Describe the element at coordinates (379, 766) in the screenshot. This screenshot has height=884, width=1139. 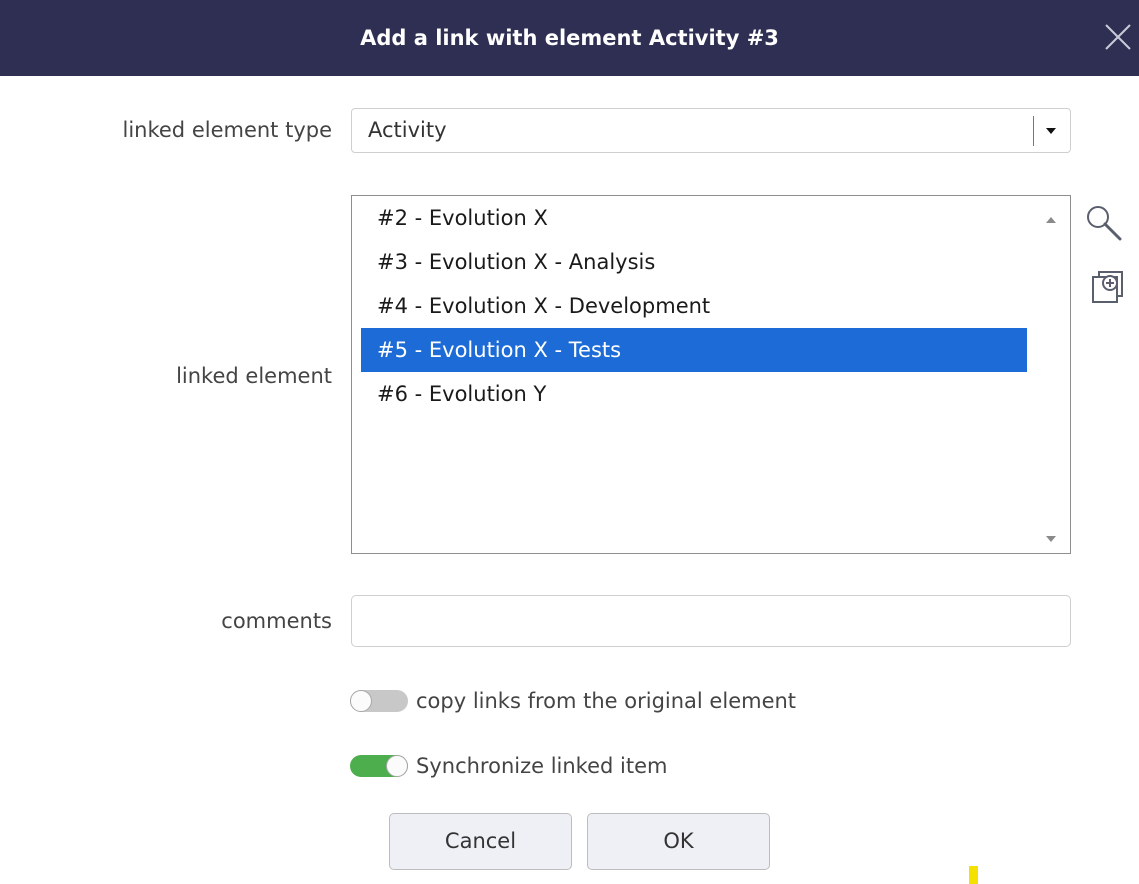
I see `synchronize-toggle` at that location.